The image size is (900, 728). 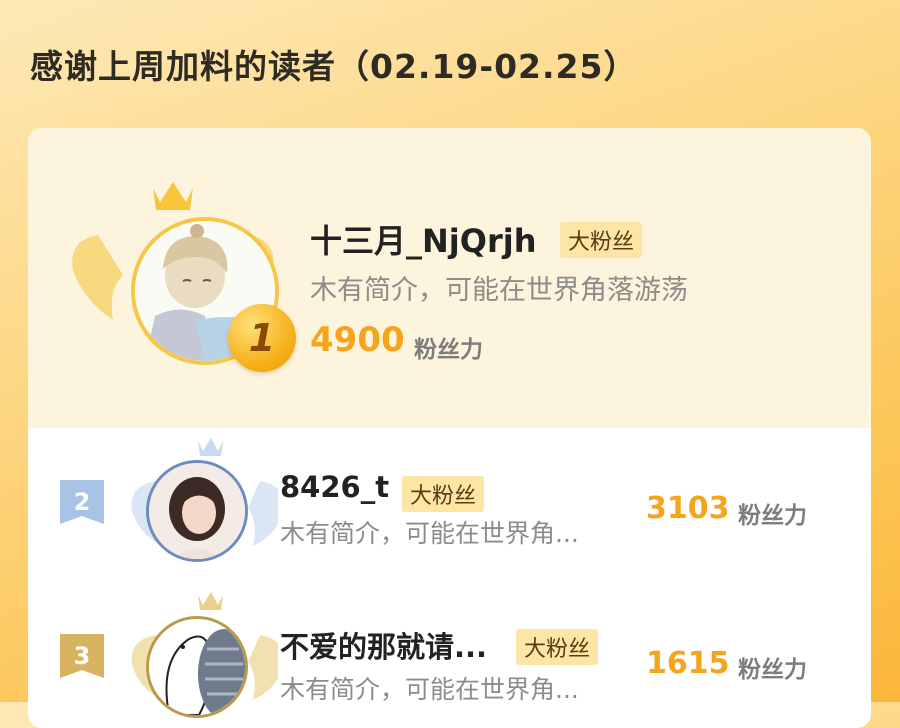 What do you see at coordinates (688, 508) in the screenshot?
I see `rank-2-score: 3103` at bounding box center [688, 508].